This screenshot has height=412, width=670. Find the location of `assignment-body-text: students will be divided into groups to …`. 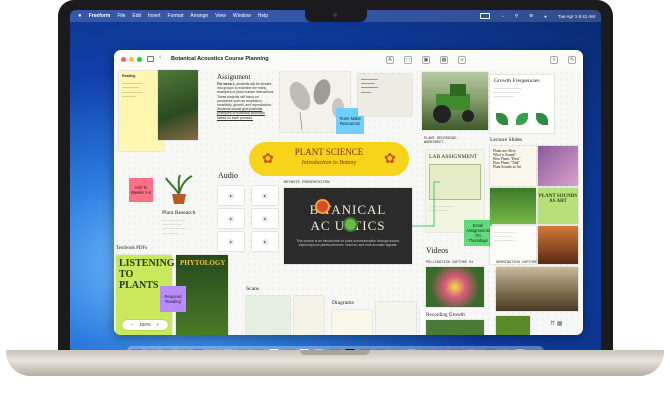

assignment-body-text: students will be divided into groups to … is located at coordinates (246, 95).